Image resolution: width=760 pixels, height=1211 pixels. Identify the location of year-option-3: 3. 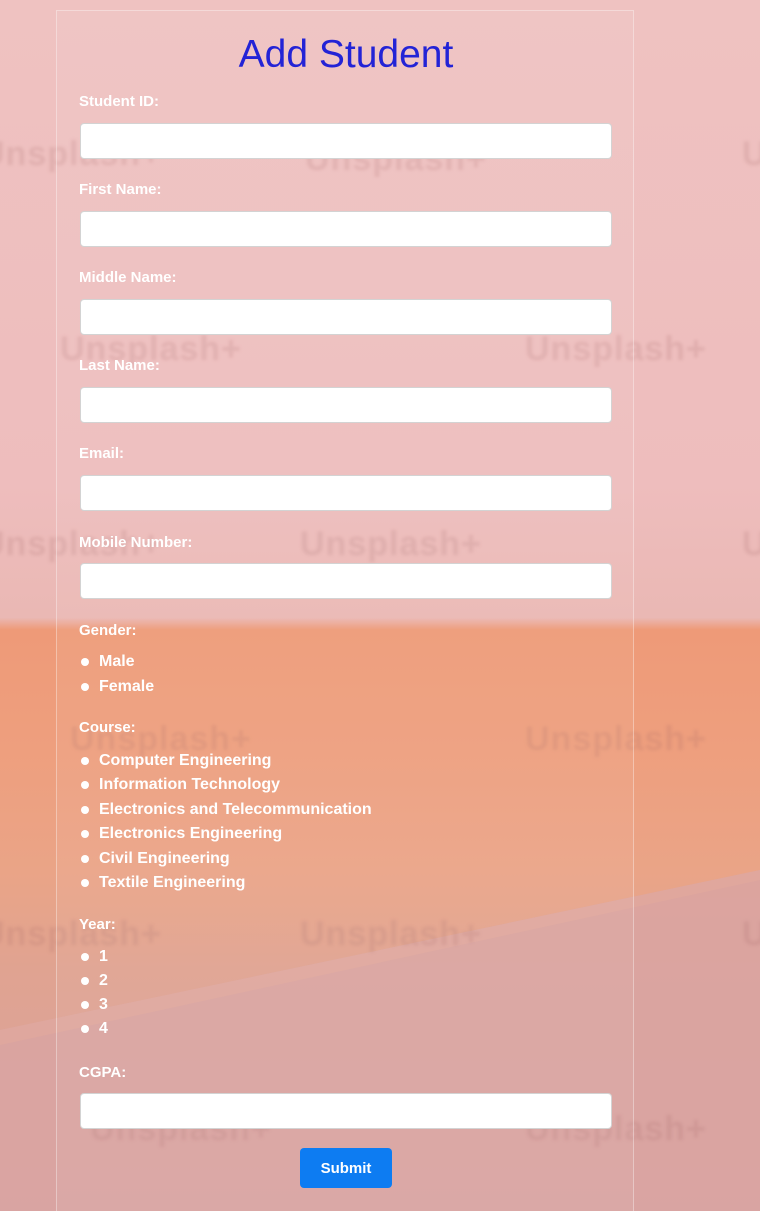
(94, 1005).